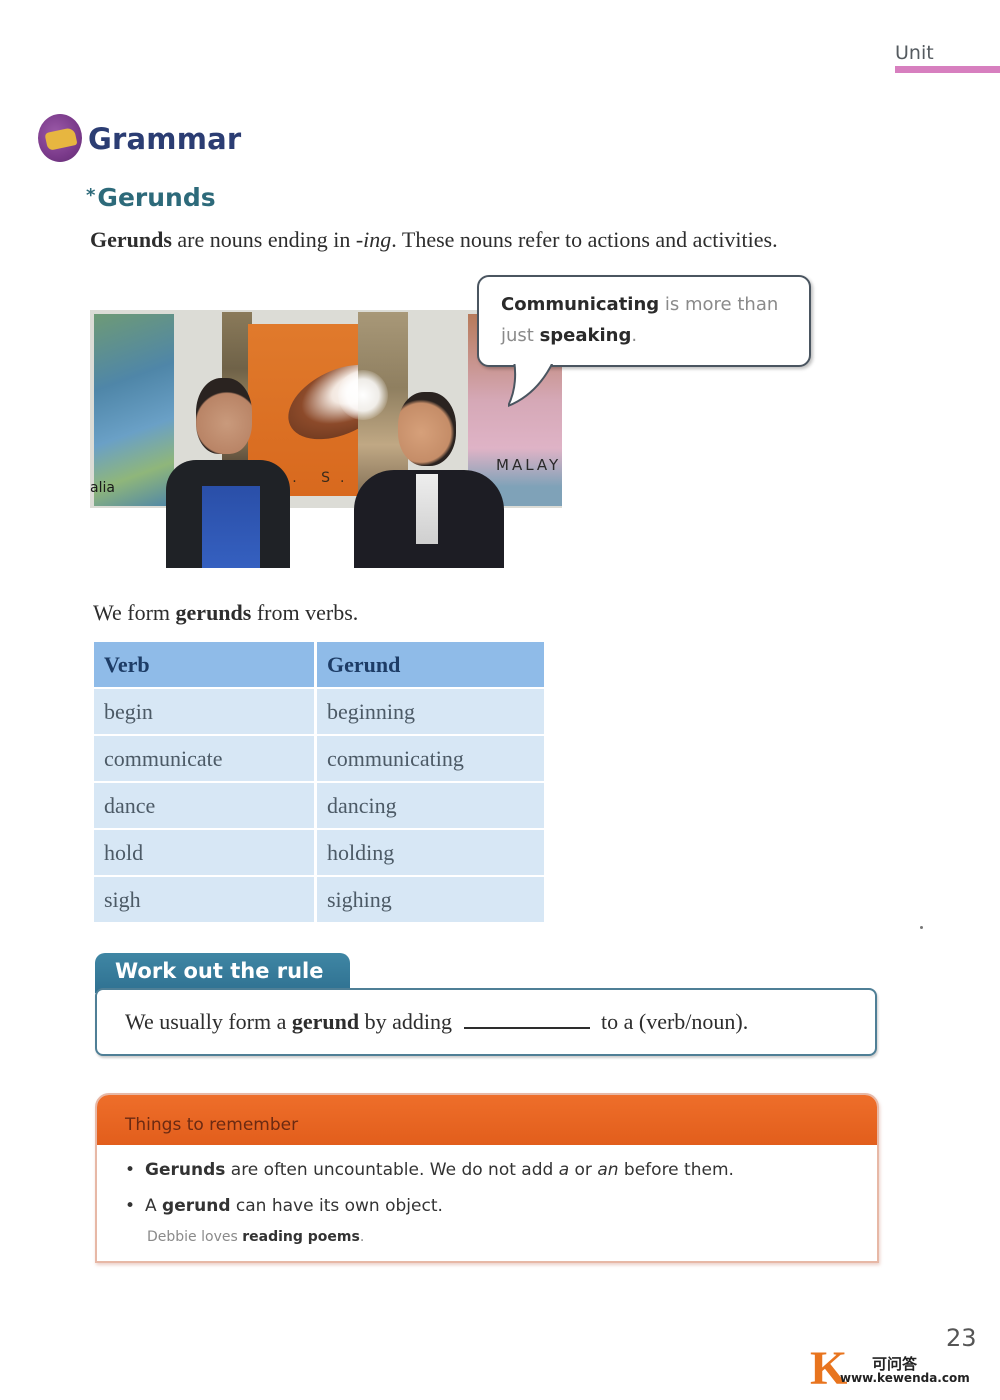 The width and height of the screenshot is (1000, 1400). What do you see at coordinates (134, 612) in the screenshot?
I see `form-text-1: We form` at bounding box center [134, 612].